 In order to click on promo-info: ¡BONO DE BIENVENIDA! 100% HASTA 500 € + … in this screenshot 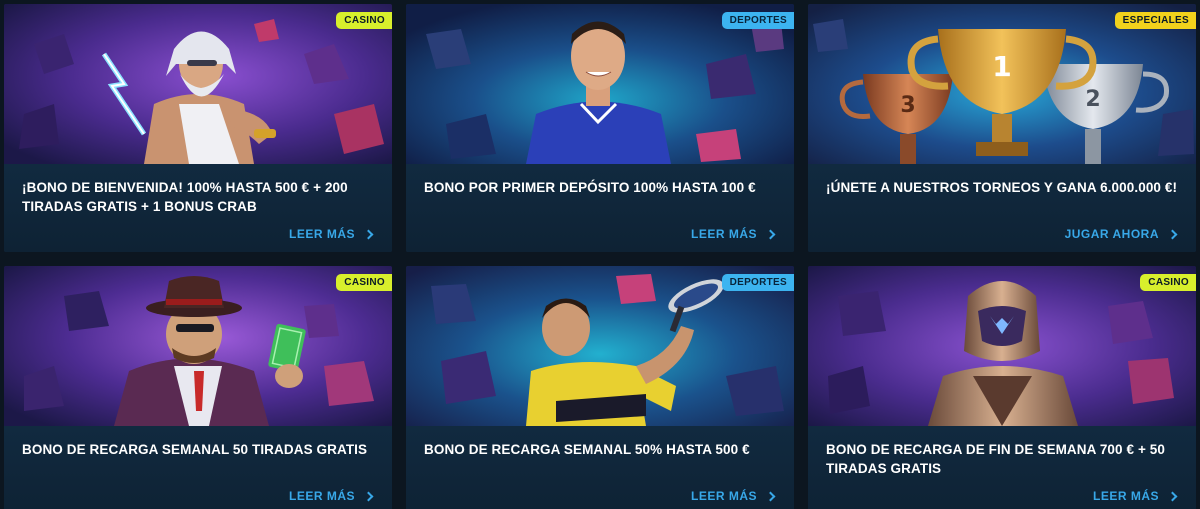, I will do `click(198, 208)`.